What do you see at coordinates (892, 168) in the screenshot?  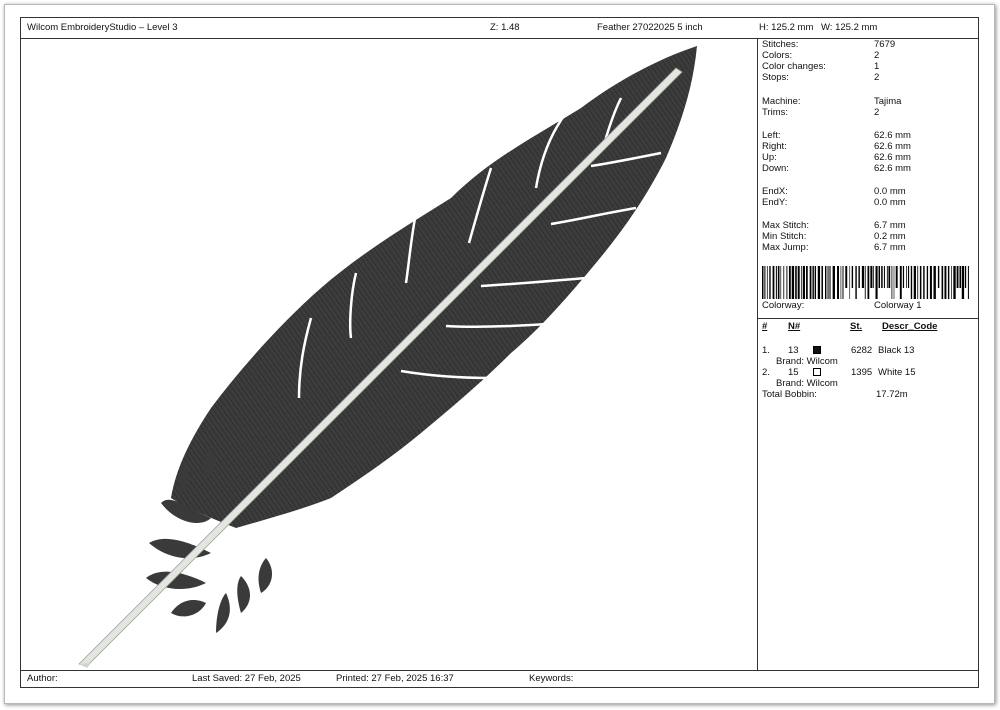 I see `down-value: 62.6 mm` at bounding box center [892, 168].